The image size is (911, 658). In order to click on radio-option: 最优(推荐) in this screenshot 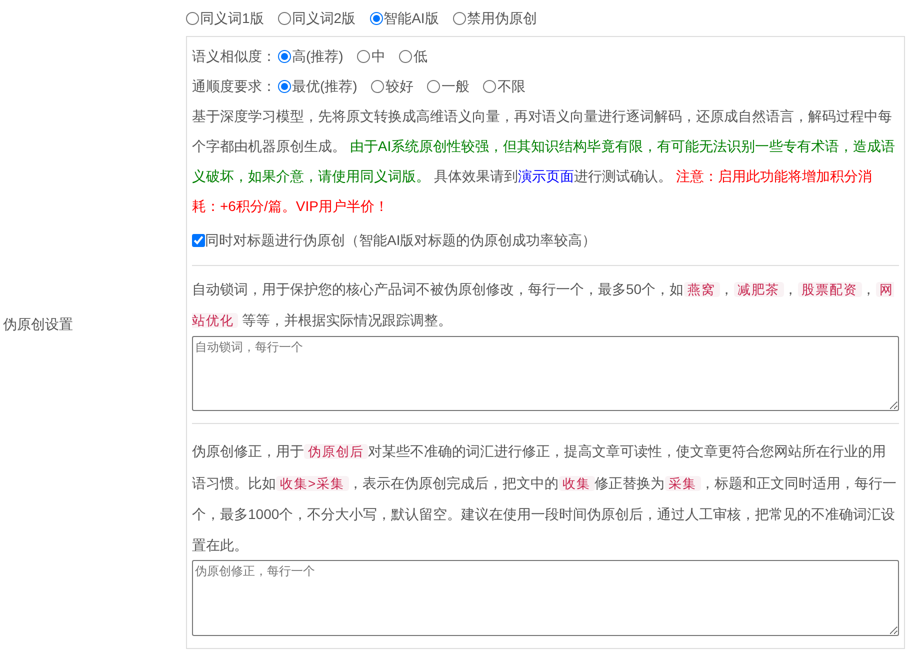, I will do `click(318, 86)`.